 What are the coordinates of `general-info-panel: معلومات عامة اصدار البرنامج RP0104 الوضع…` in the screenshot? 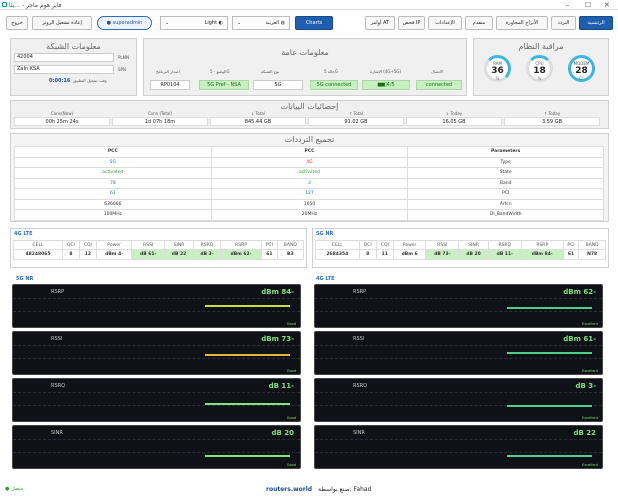 It's located at (305, 67).